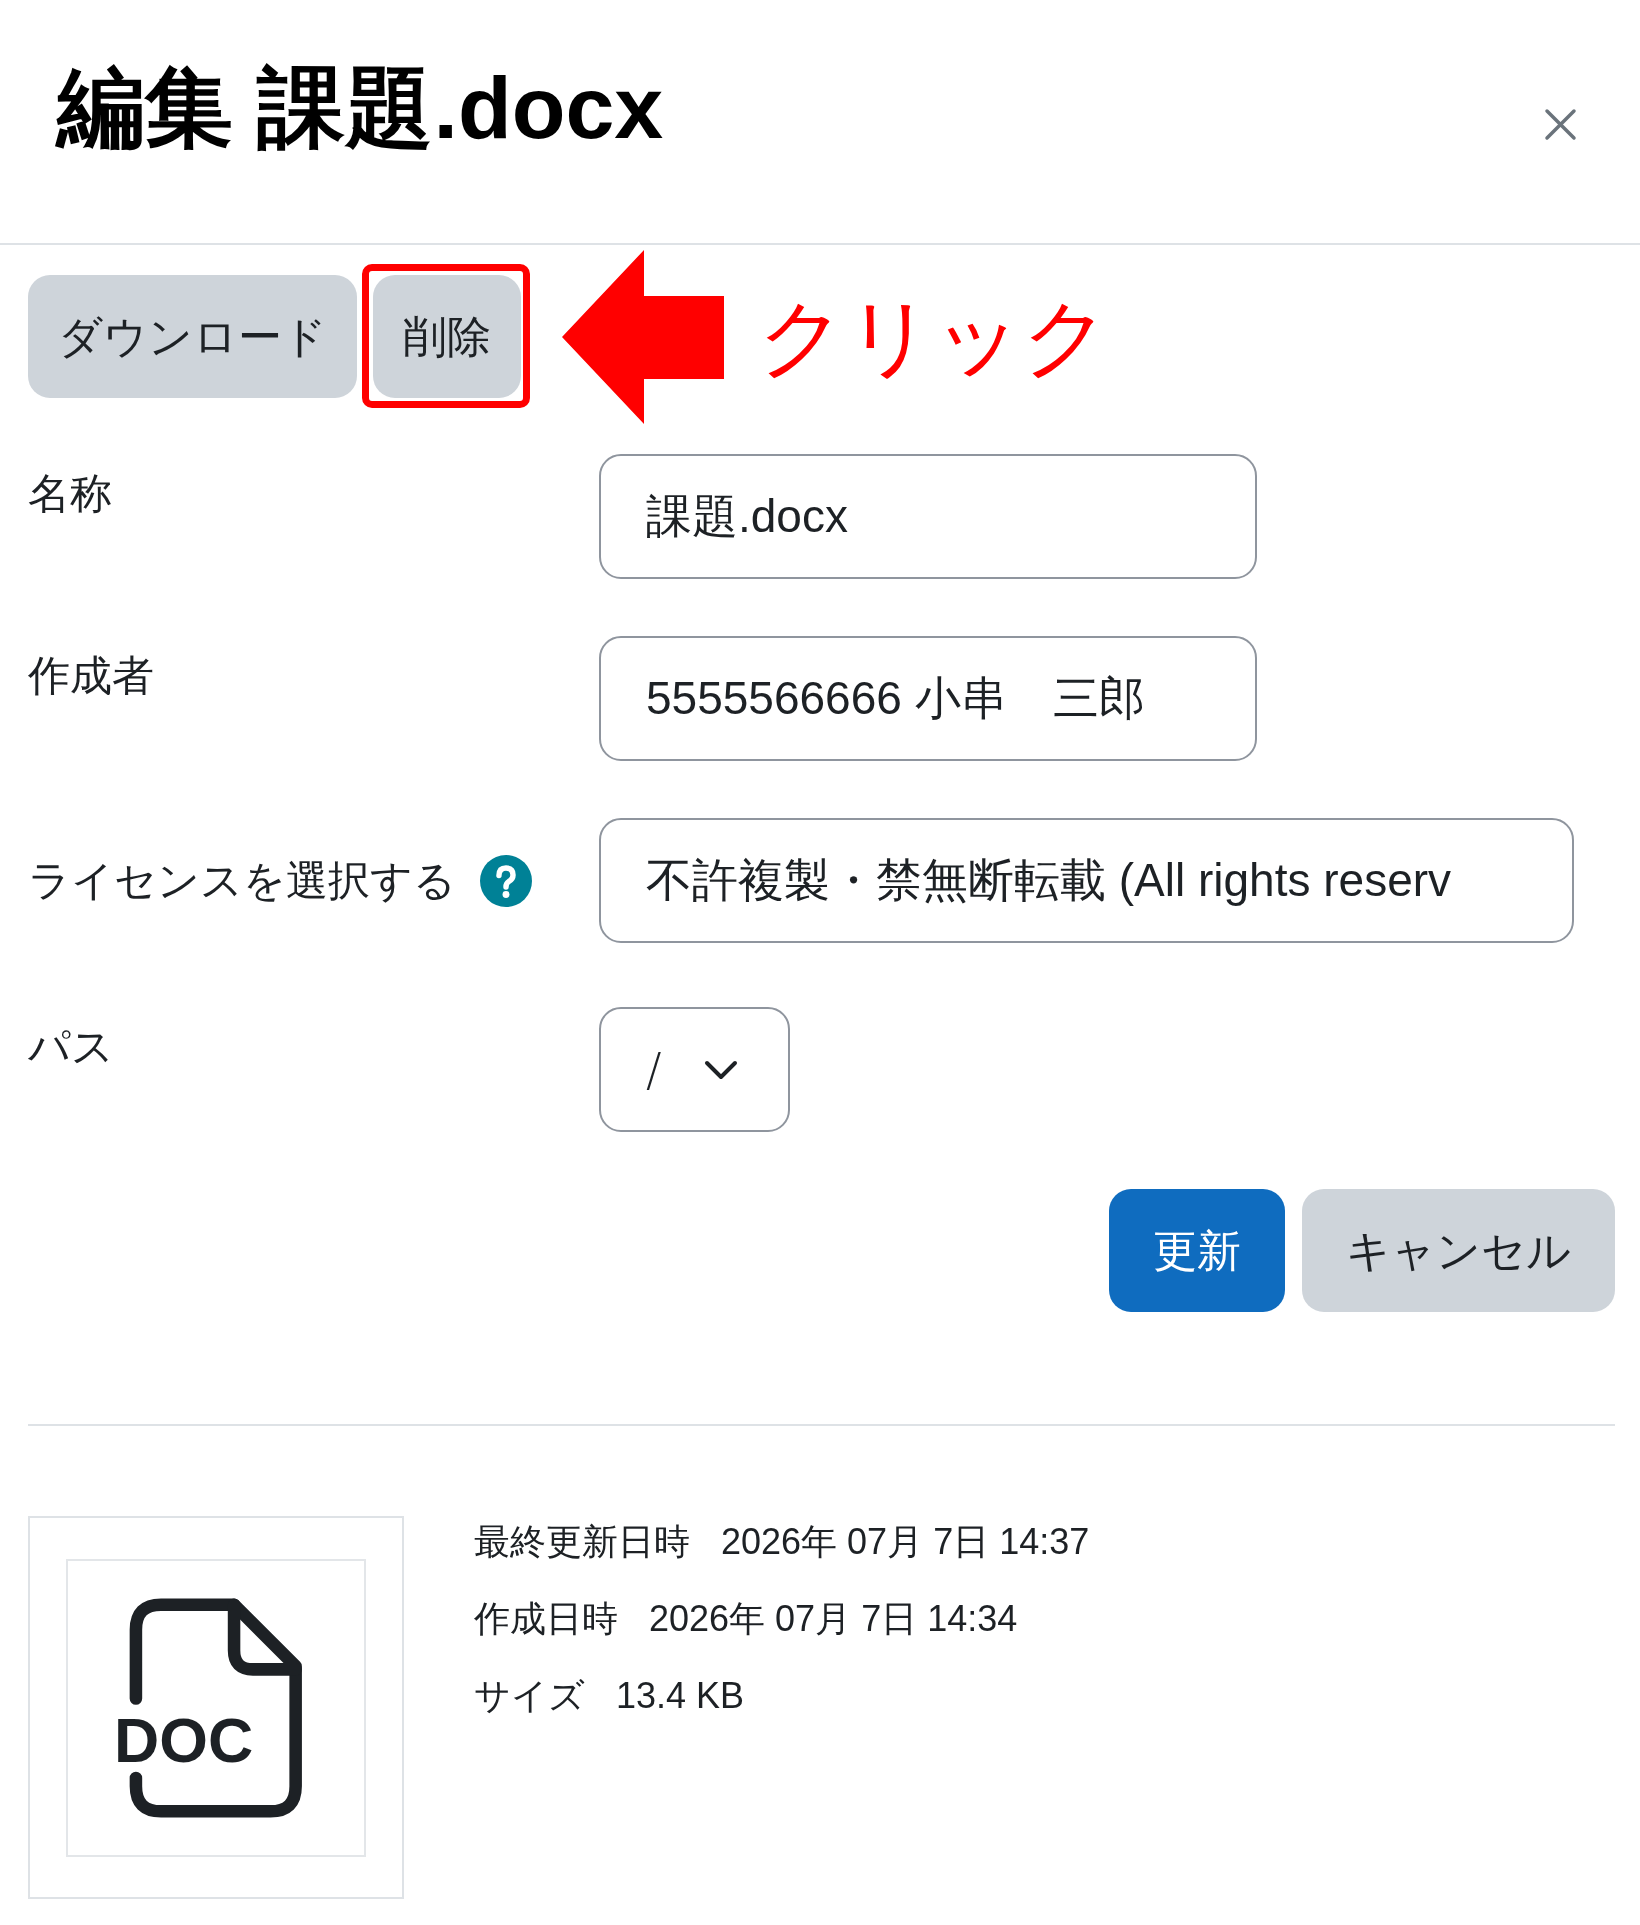 This screenshot has width=1640, height=1925. What do you see at coordinates (91, 676) in the screenshot?
I see `field-label: 作成者` at bounding box center [91, 676].